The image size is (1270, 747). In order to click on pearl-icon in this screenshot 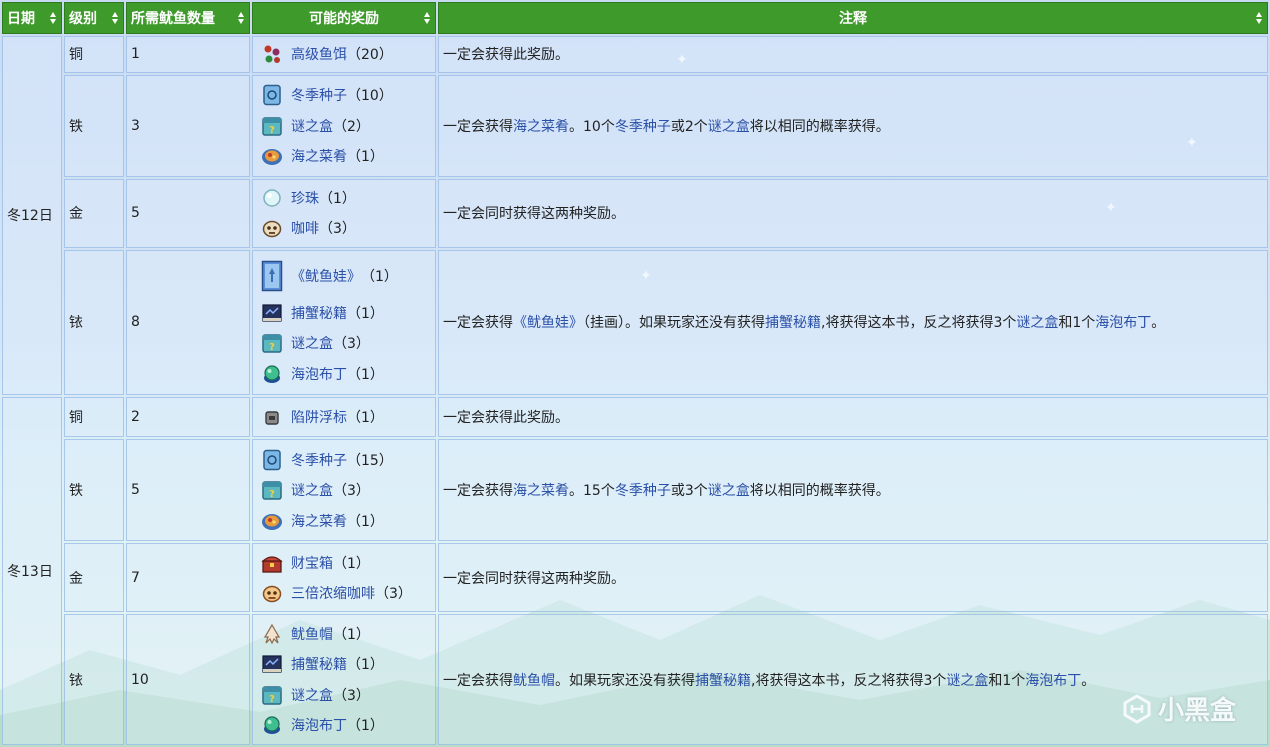, I will do `click(272, 198)`.